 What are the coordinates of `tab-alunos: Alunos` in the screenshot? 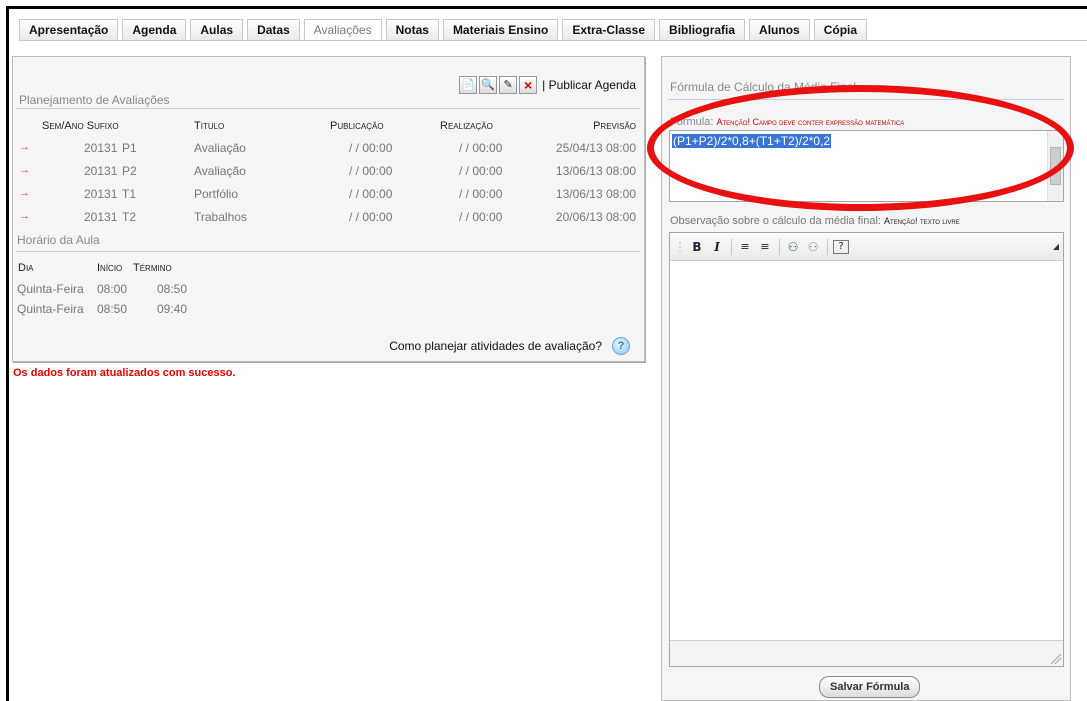 It's located at (779, 30).